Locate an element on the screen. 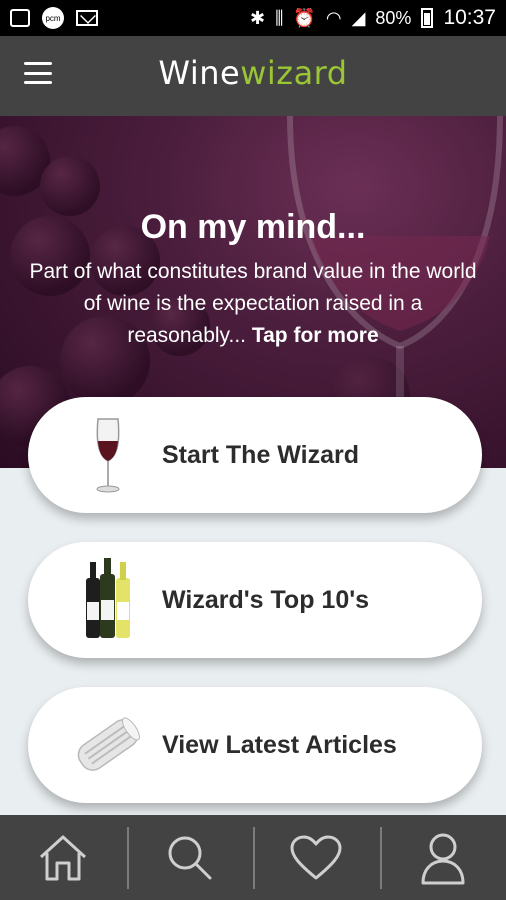 The width and height of the screenshot is (506, 900). latest-articles-button: View Latest Articles is located at coordinates (255, 745).